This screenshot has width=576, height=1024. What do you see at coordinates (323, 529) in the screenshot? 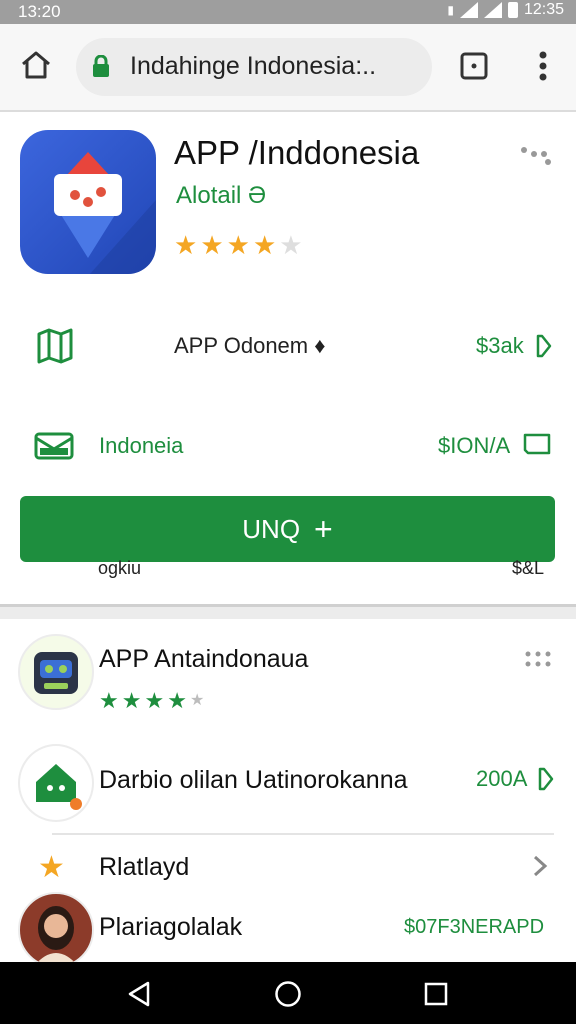
I see `plus-icon: +` at bounding box center [323, 529].